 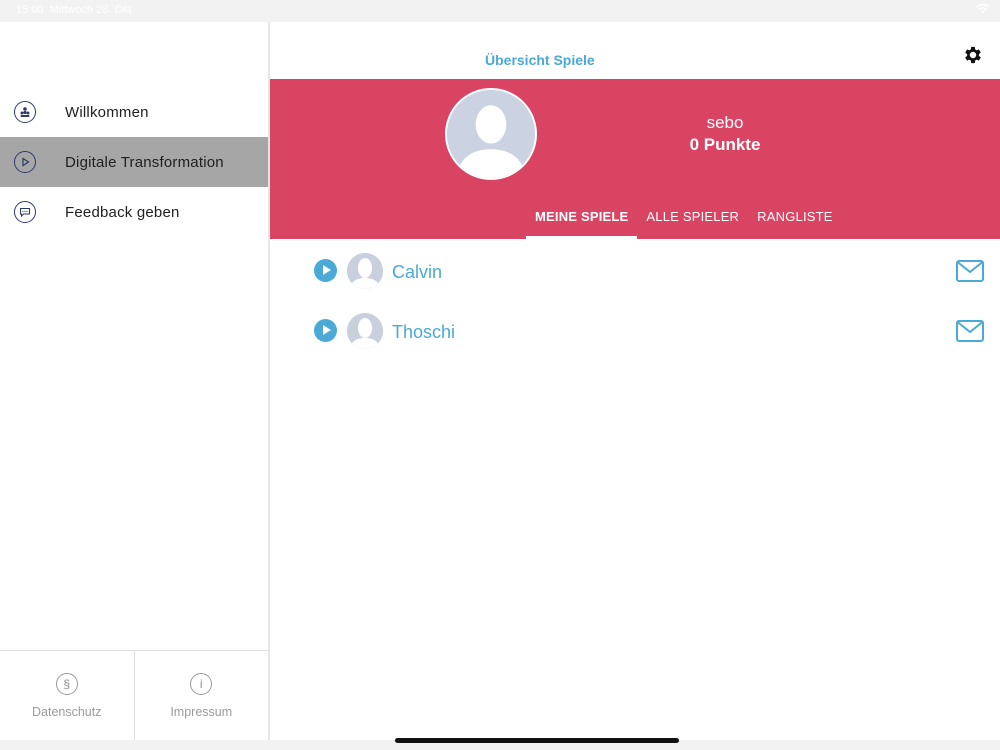 What do you see at coordinates (67, 711) in the screenshot?
I see `datenschutz-label: Datenschutz` at bounding box center [67, 711].